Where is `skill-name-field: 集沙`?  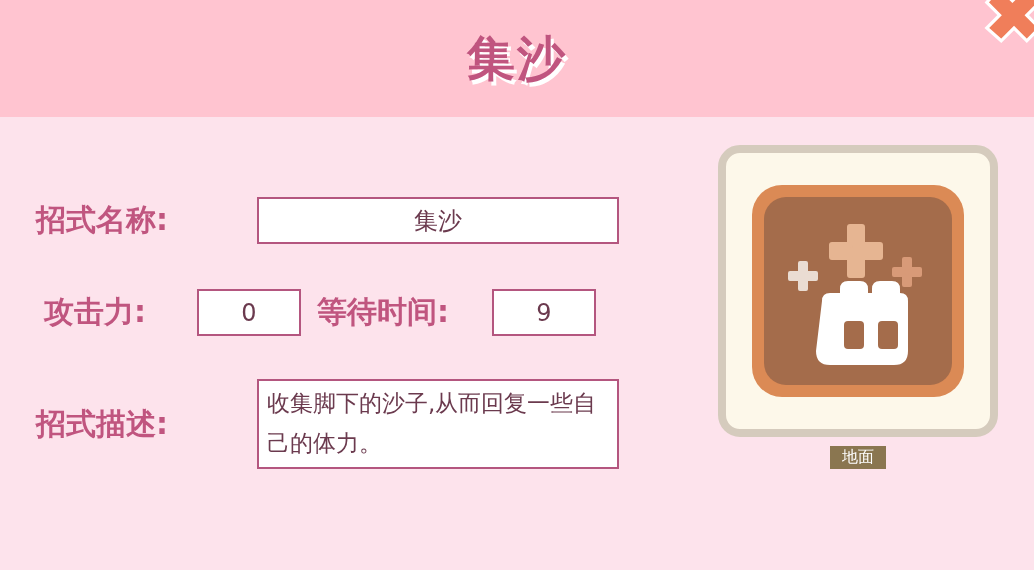 skill-name-field: 集沙 is located at coordinates (438, 220).